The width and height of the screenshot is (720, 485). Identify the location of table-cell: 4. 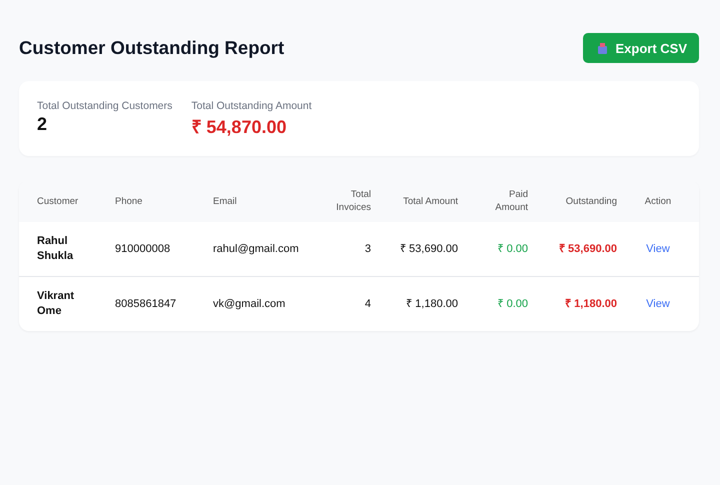
(350, 303).